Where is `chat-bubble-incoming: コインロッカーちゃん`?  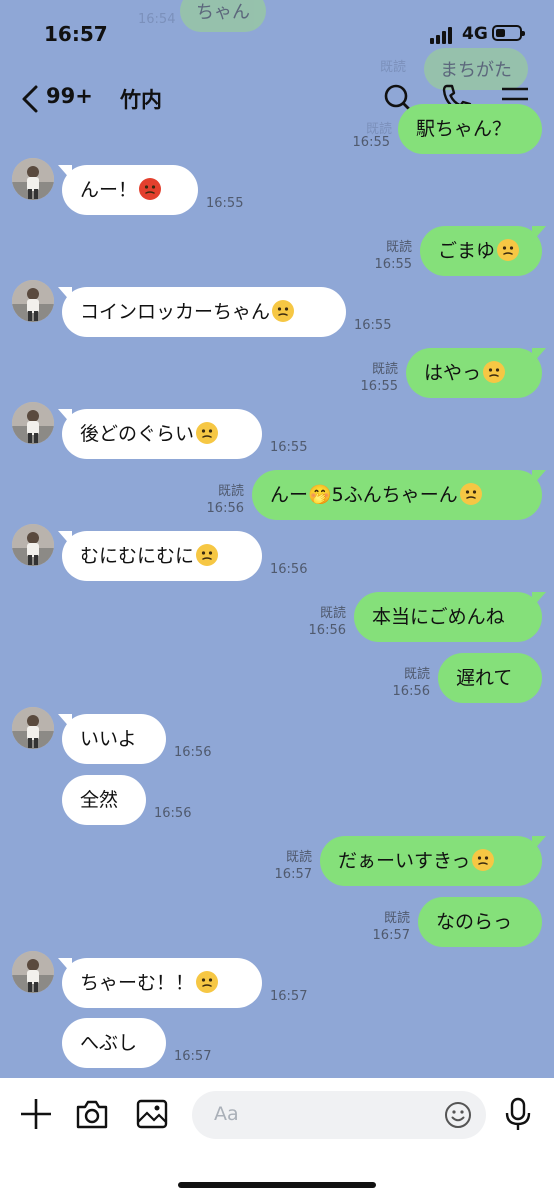 chat-bubble-incoming: コインロッカーちゃん is located at coordinates (204, 312).